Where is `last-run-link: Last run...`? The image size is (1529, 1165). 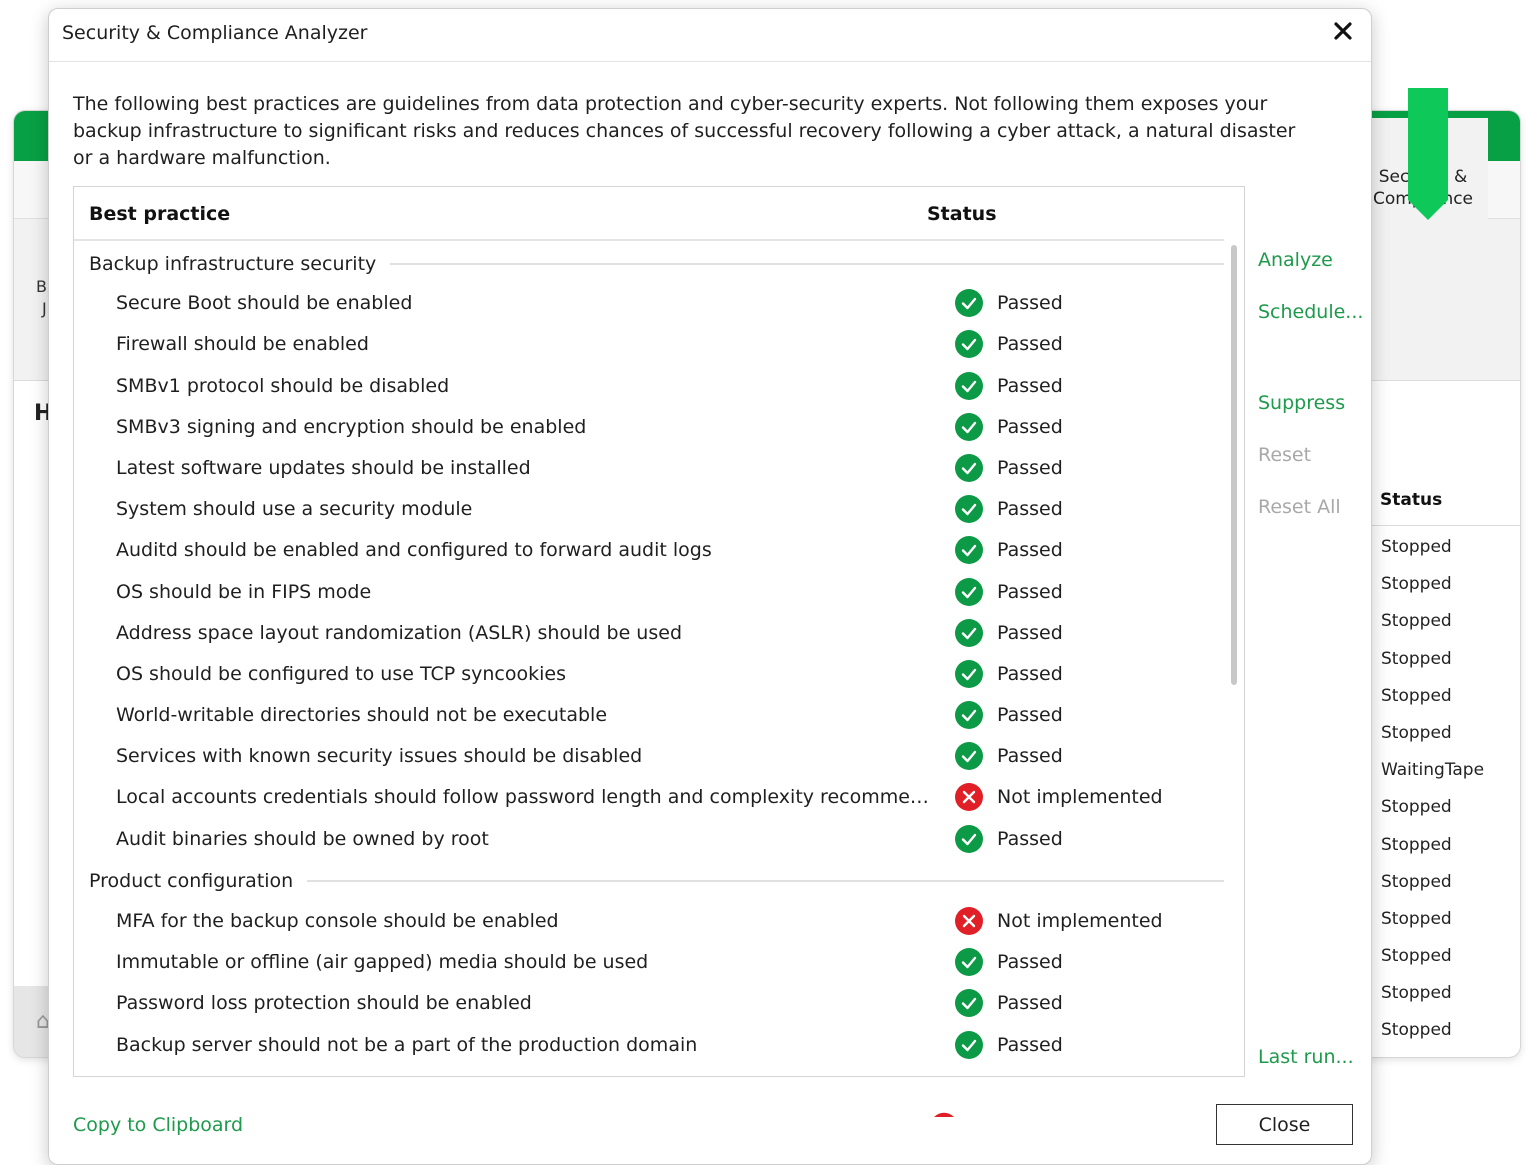
last-run-link: Last run... is located at coordinates (1306, 1057).